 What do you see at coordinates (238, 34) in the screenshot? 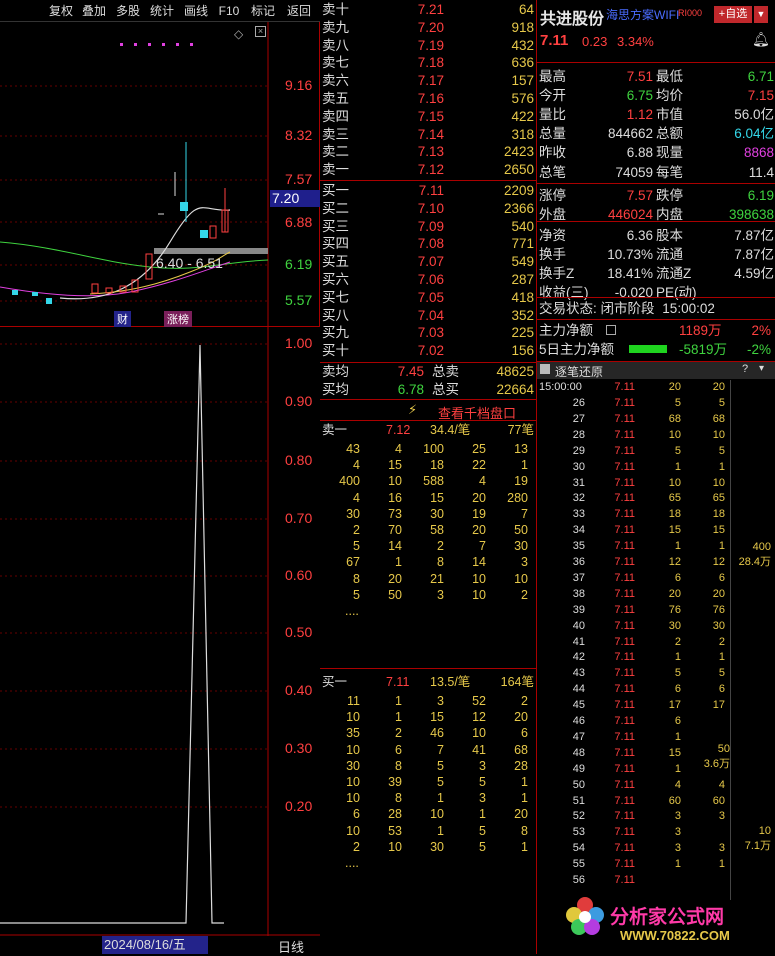
I see `diamond-icon: ◇` at bounding box center [238, 34].